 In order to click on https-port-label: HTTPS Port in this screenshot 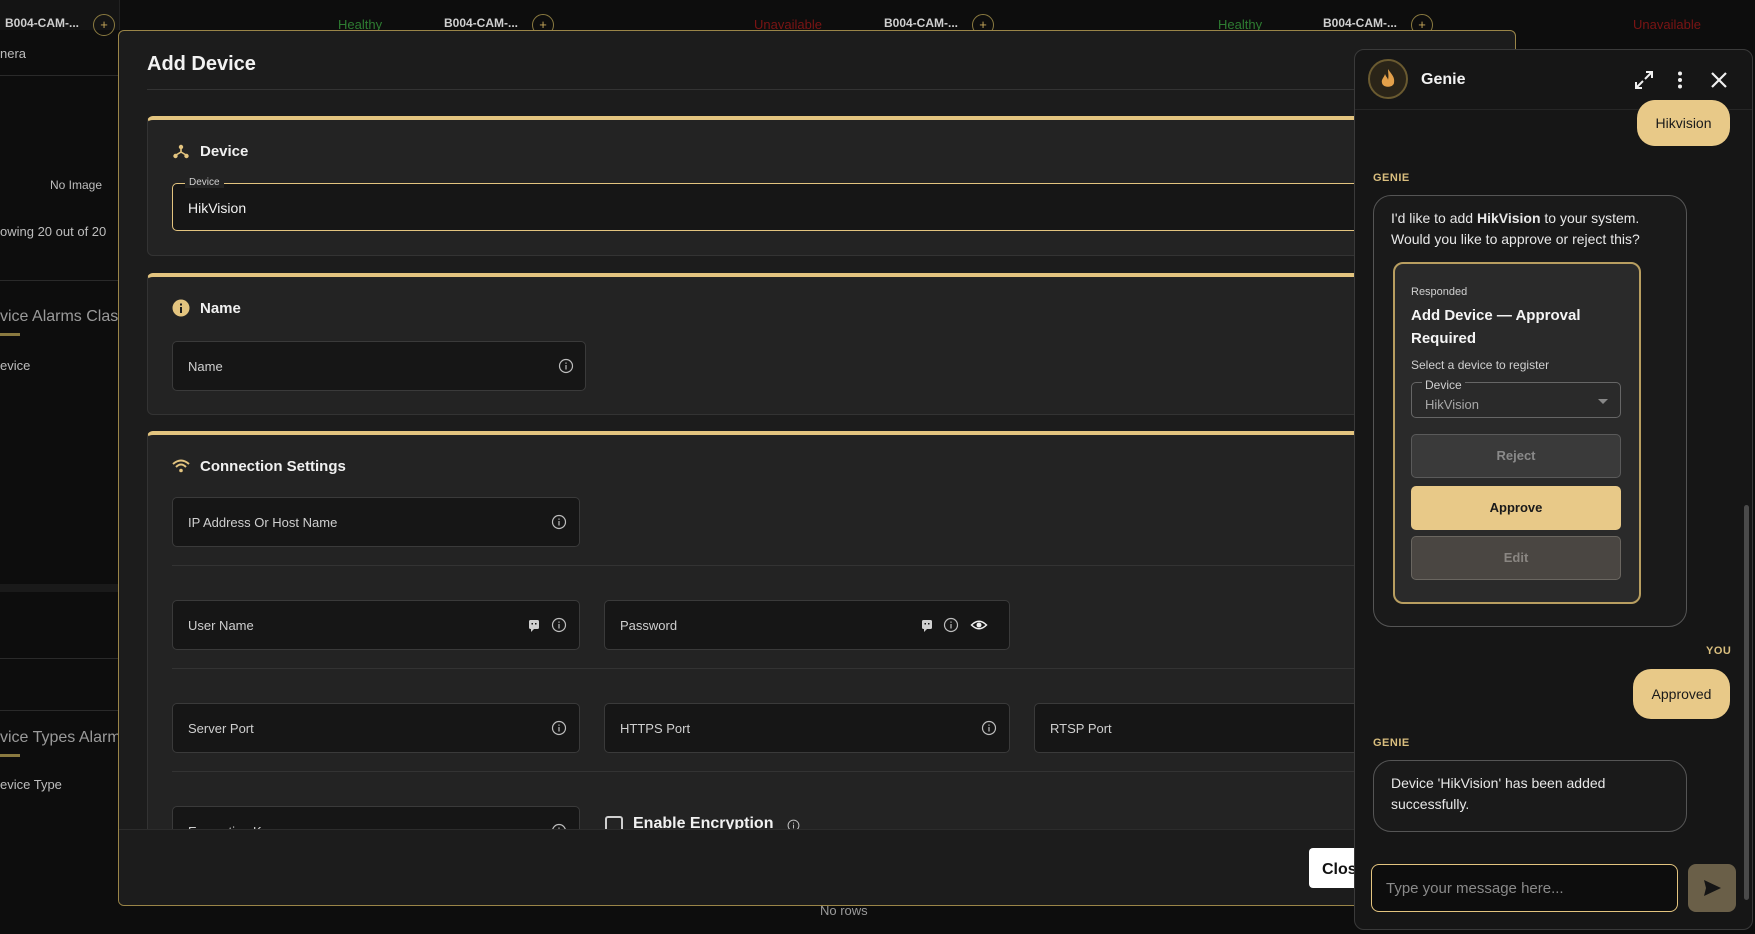, I will do `click(655, 728)`.